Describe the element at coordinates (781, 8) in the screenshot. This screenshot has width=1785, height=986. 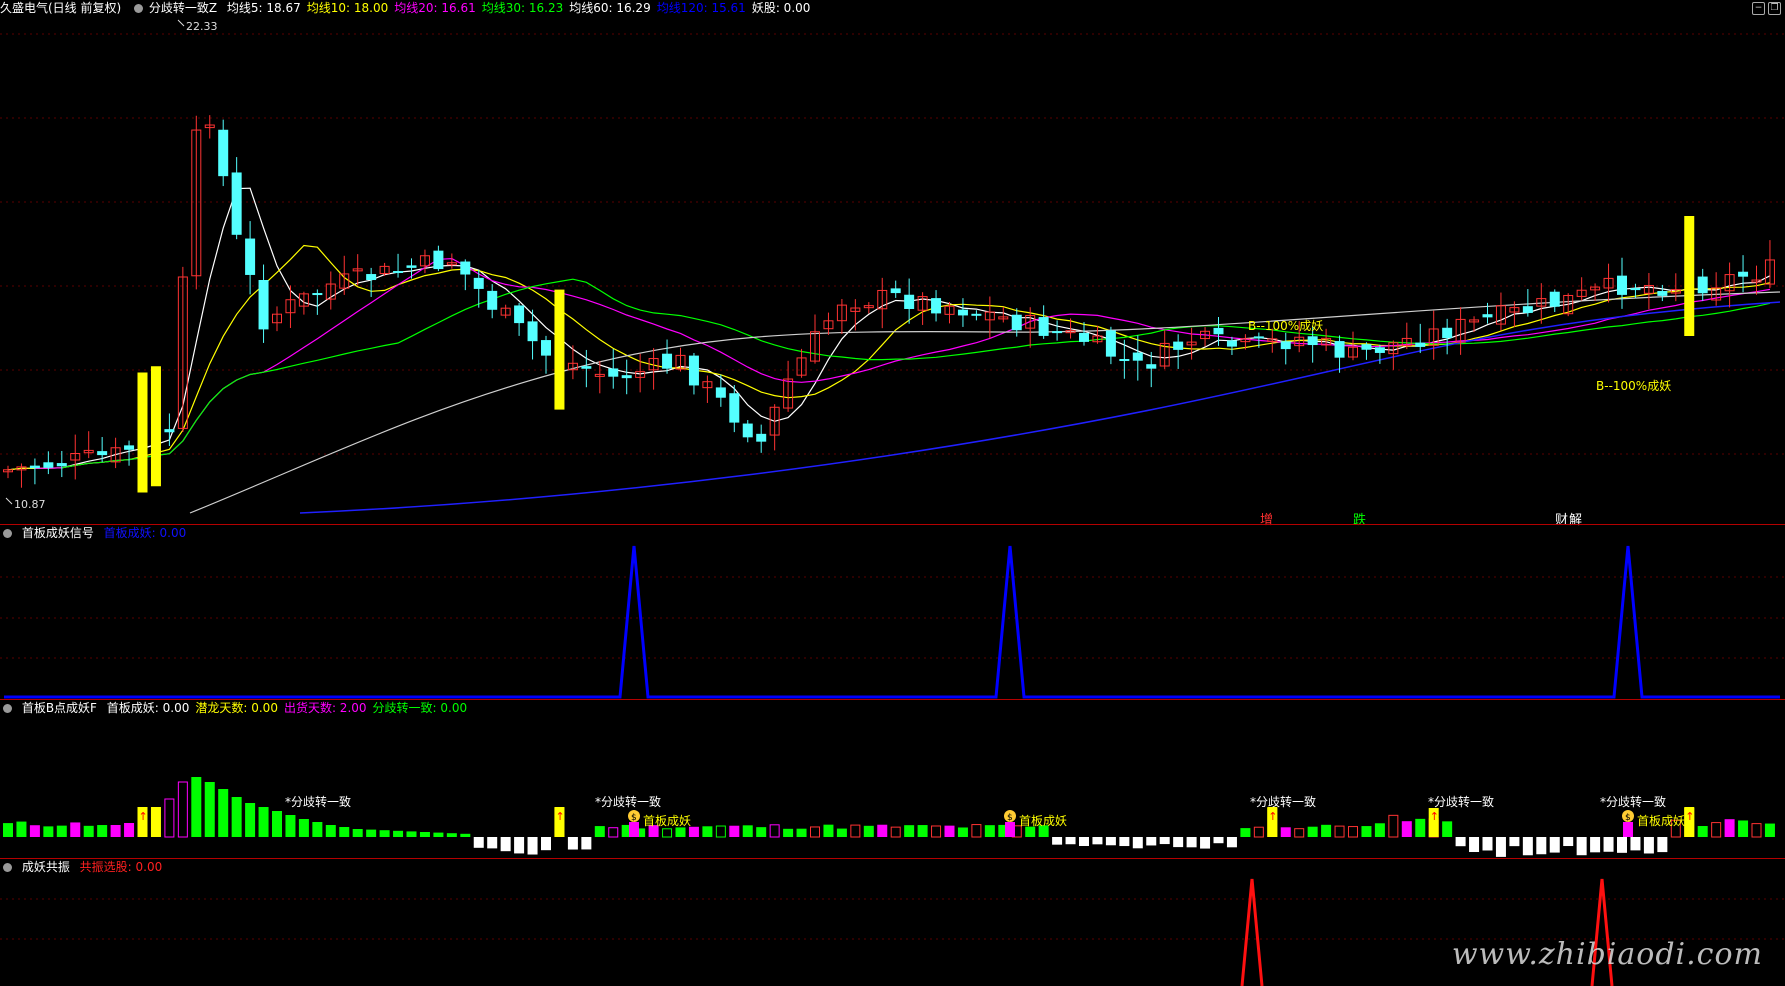
I see `ma-label-6: 妖股: 0.00` at that location.